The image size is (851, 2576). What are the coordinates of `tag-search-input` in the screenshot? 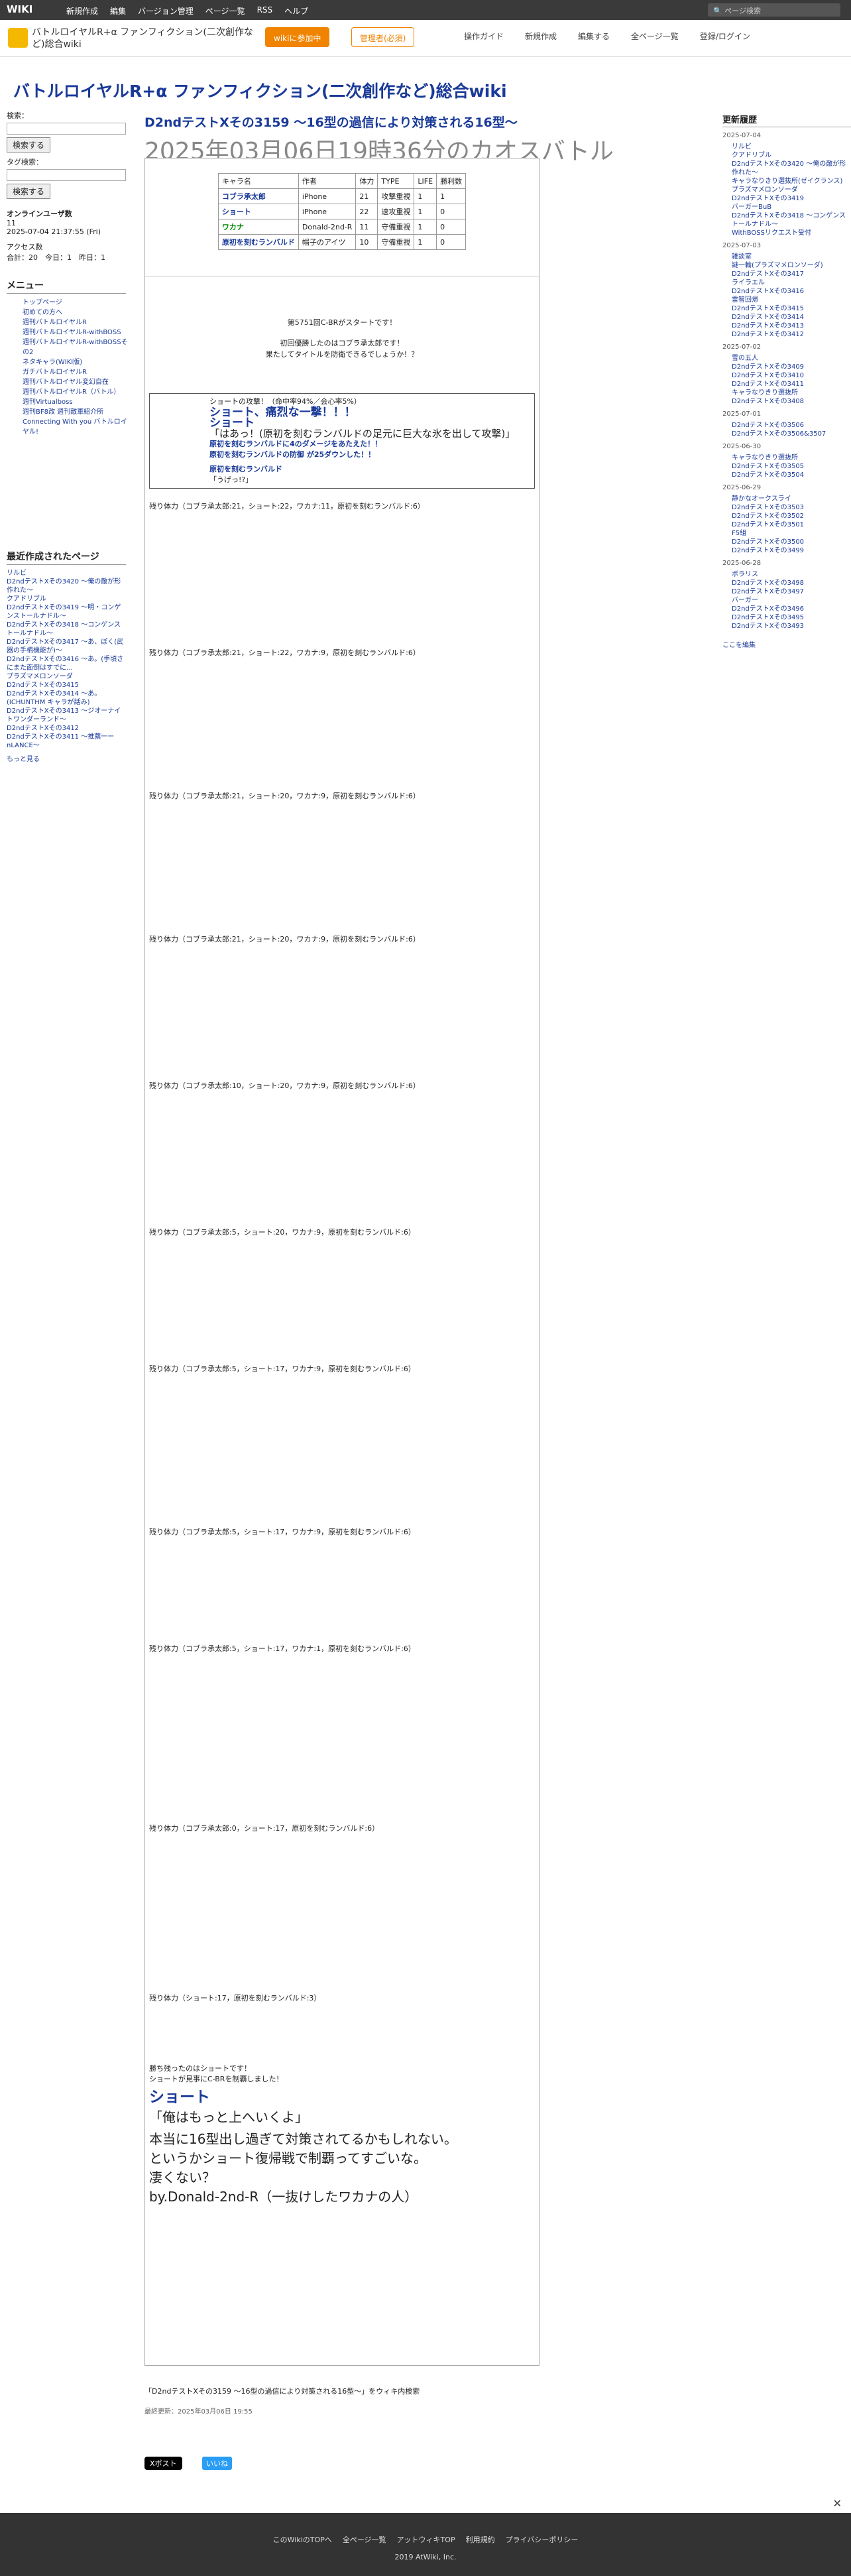 It's located at (66, 175).